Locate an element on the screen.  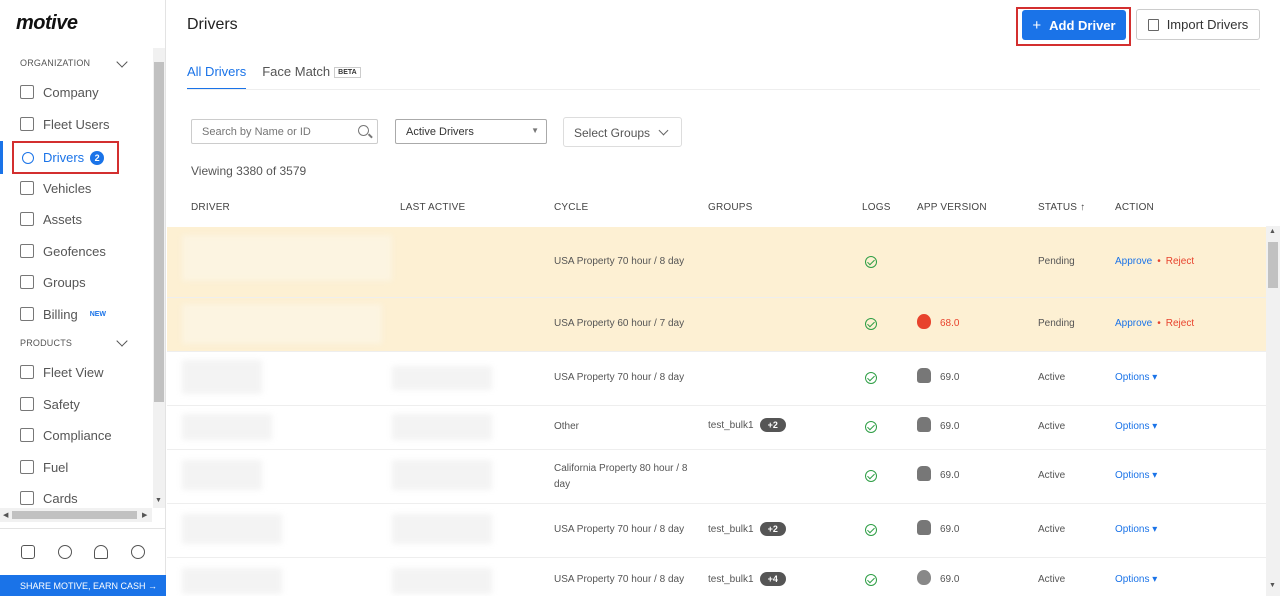
table-row: Other test_bulk1 +2 69.0 Active Options ▾ is located at coordinates (716, 428).